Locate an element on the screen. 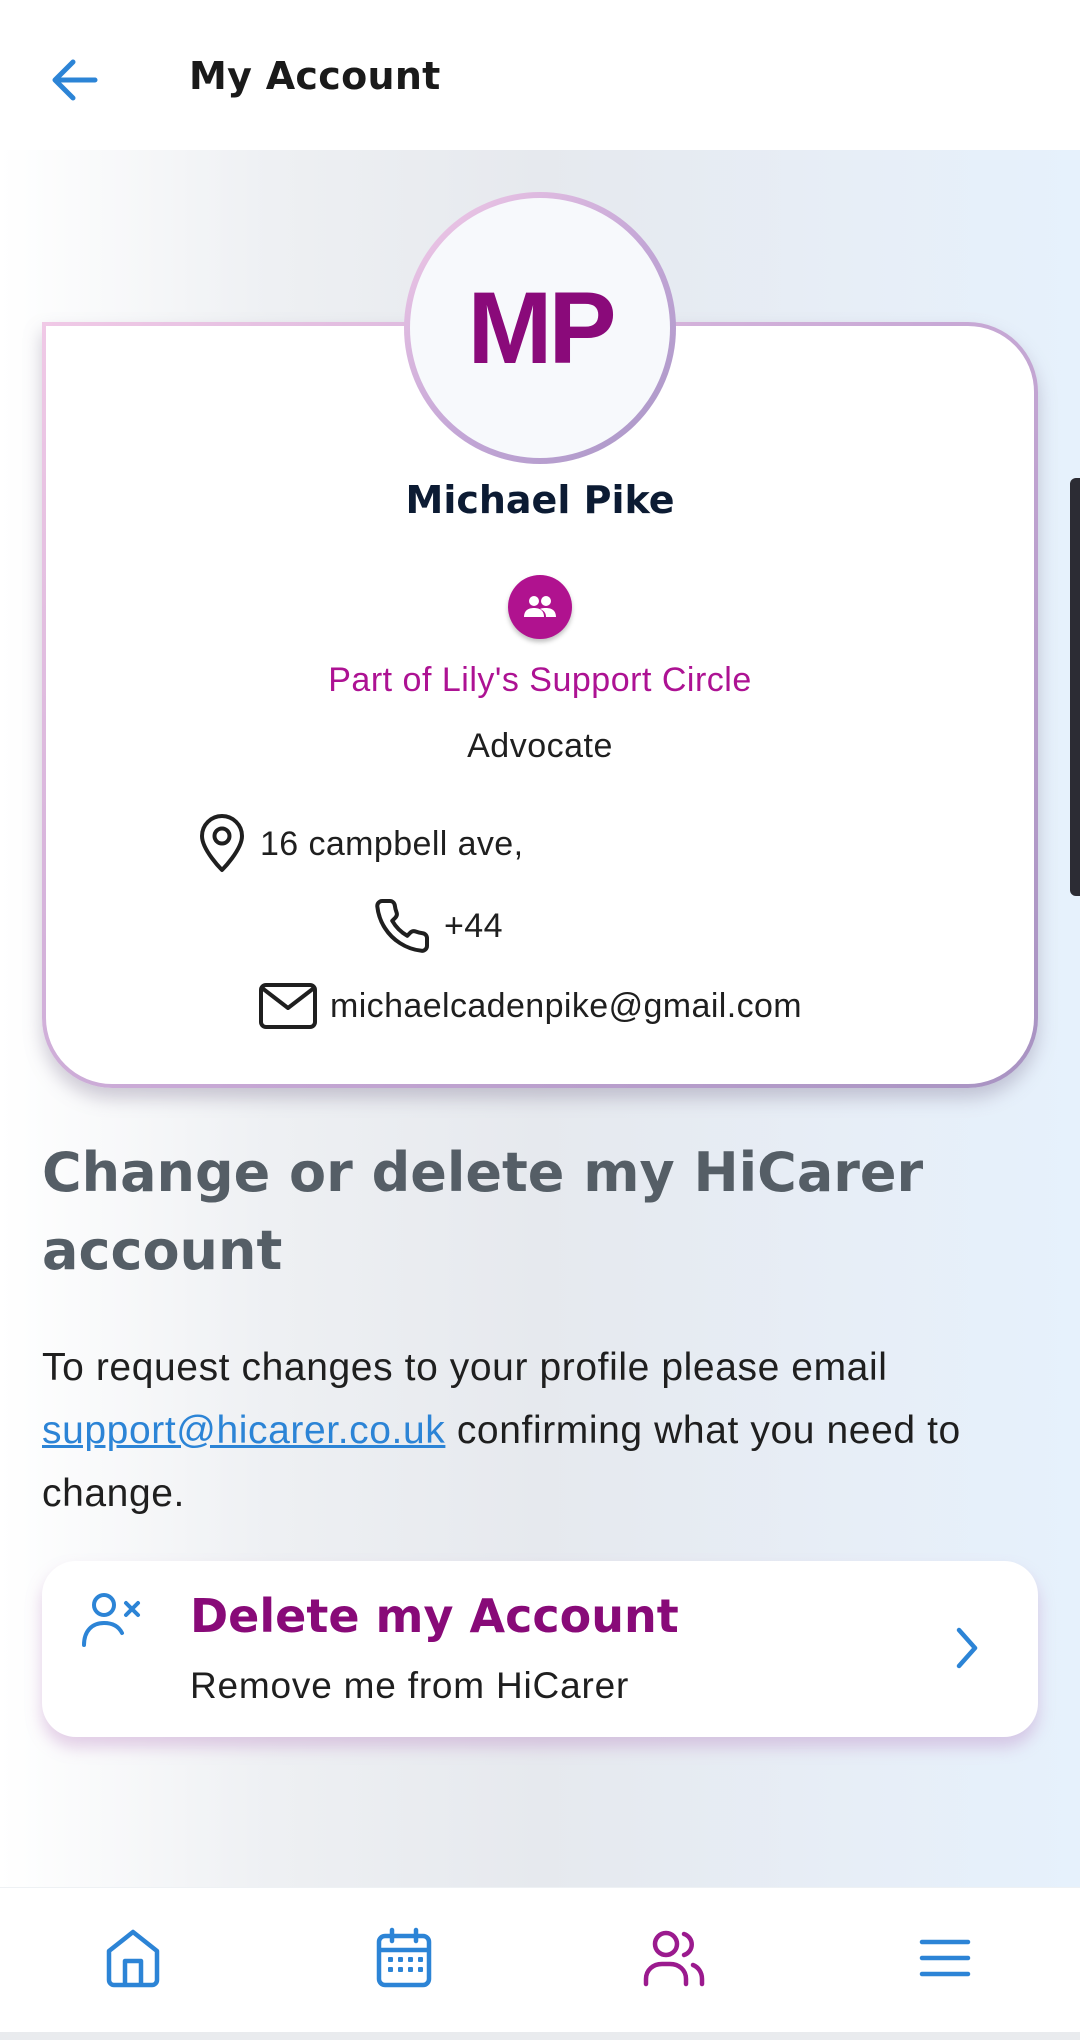 The image size is (1080, 2040). user-name: Michael Pike is located at coordinates (540, 500).